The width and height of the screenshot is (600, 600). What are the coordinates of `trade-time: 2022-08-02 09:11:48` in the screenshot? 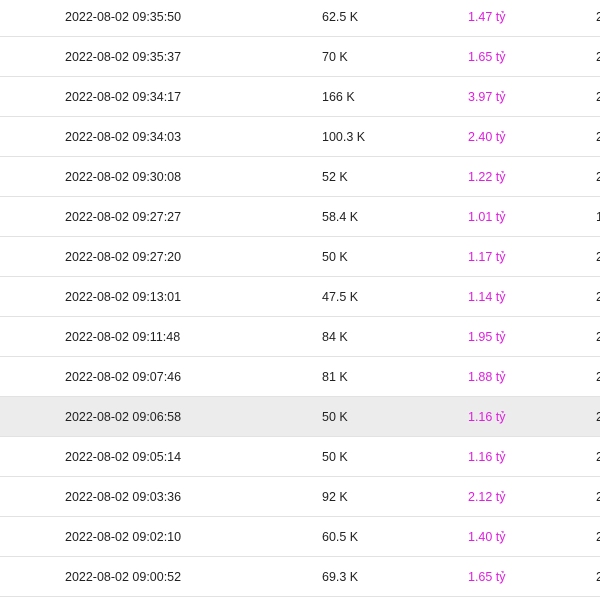 It's located at (123, 337).